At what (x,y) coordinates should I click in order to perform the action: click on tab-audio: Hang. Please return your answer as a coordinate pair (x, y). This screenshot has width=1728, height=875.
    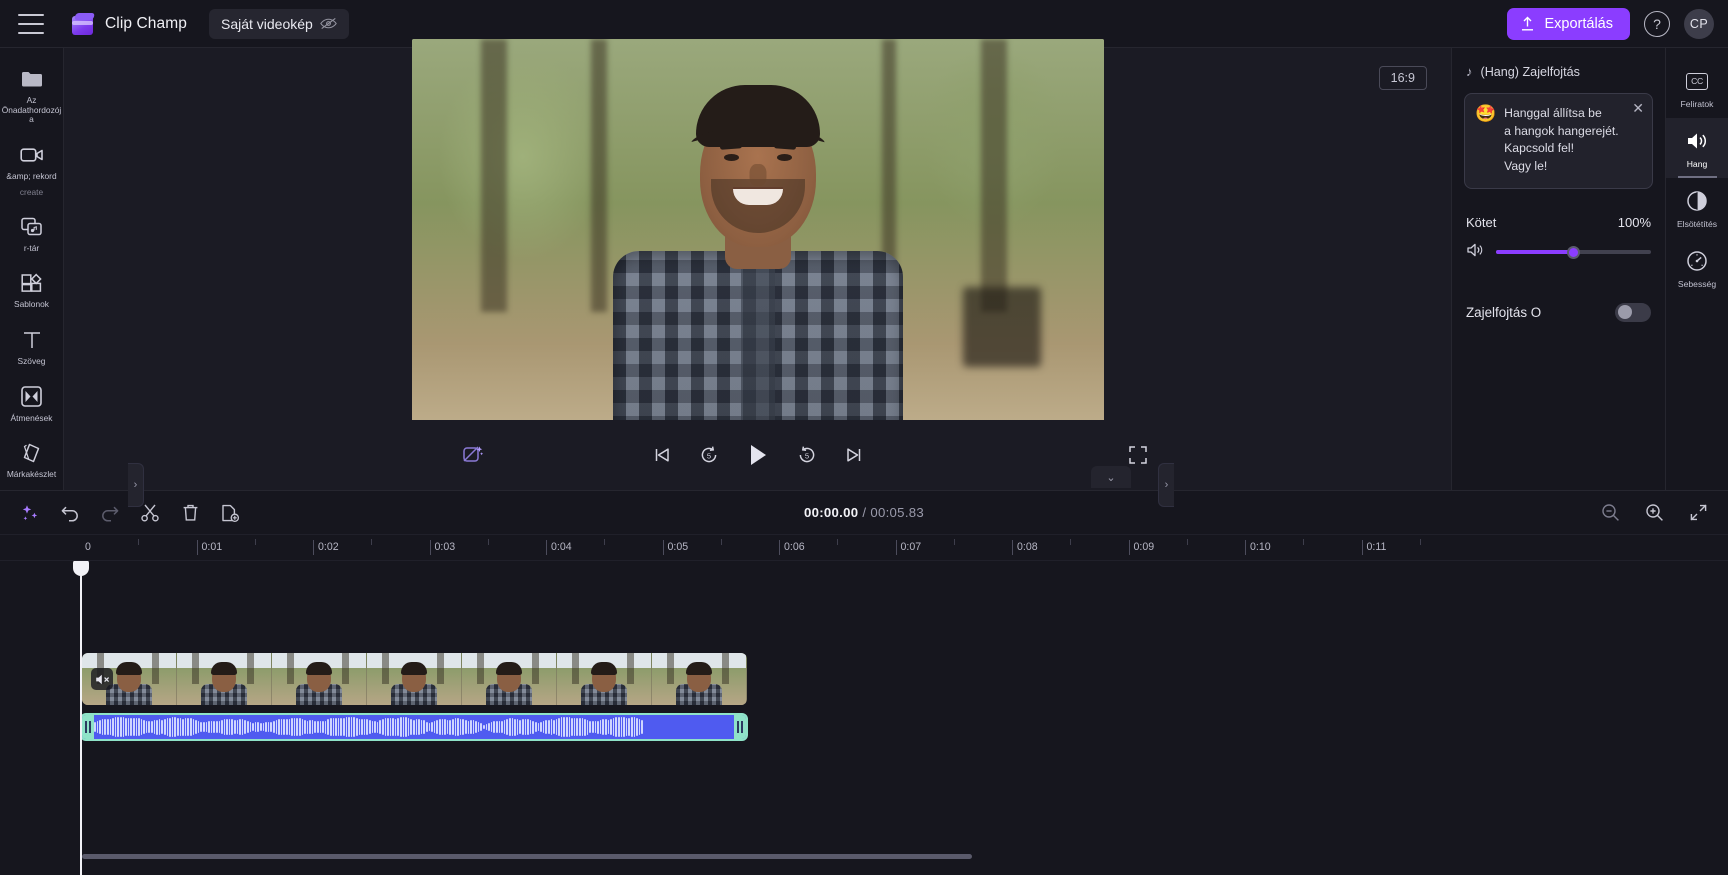
    Looking at the image, I should click on (1696, 148).